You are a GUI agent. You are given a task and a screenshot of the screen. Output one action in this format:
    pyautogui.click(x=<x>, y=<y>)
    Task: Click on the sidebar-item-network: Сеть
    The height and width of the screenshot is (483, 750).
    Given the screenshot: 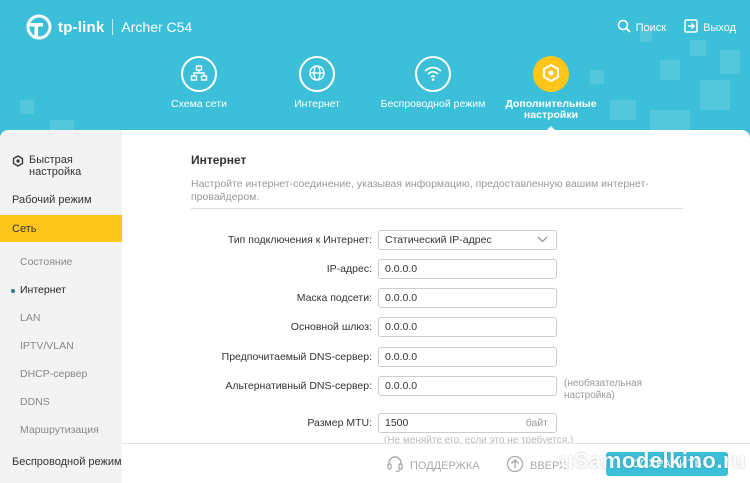 What is the action you would take?
    pyautogui.click(x=61, y=228)
    